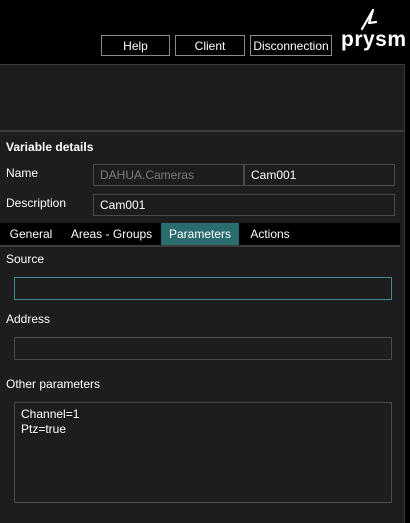  What do you see at coordinates (111, 234) in the screenshot?
I see `tab-areas-groups: Areas - Groups` at bounding box center [111, 234].